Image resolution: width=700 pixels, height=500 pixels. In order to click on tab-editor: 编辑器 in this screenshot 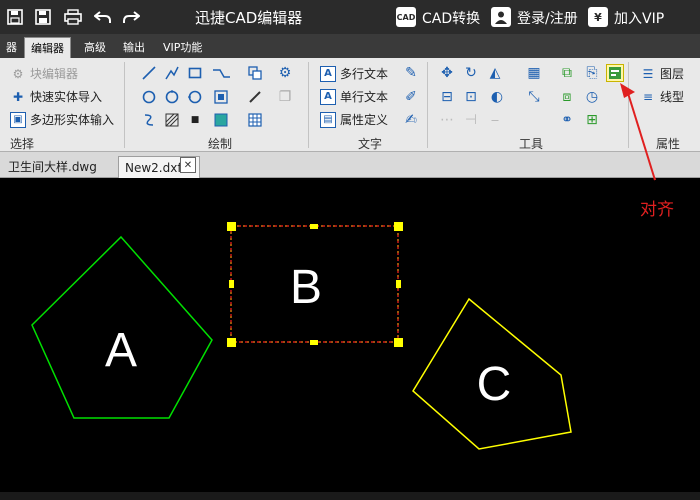, I will do `click(47, 47)`.